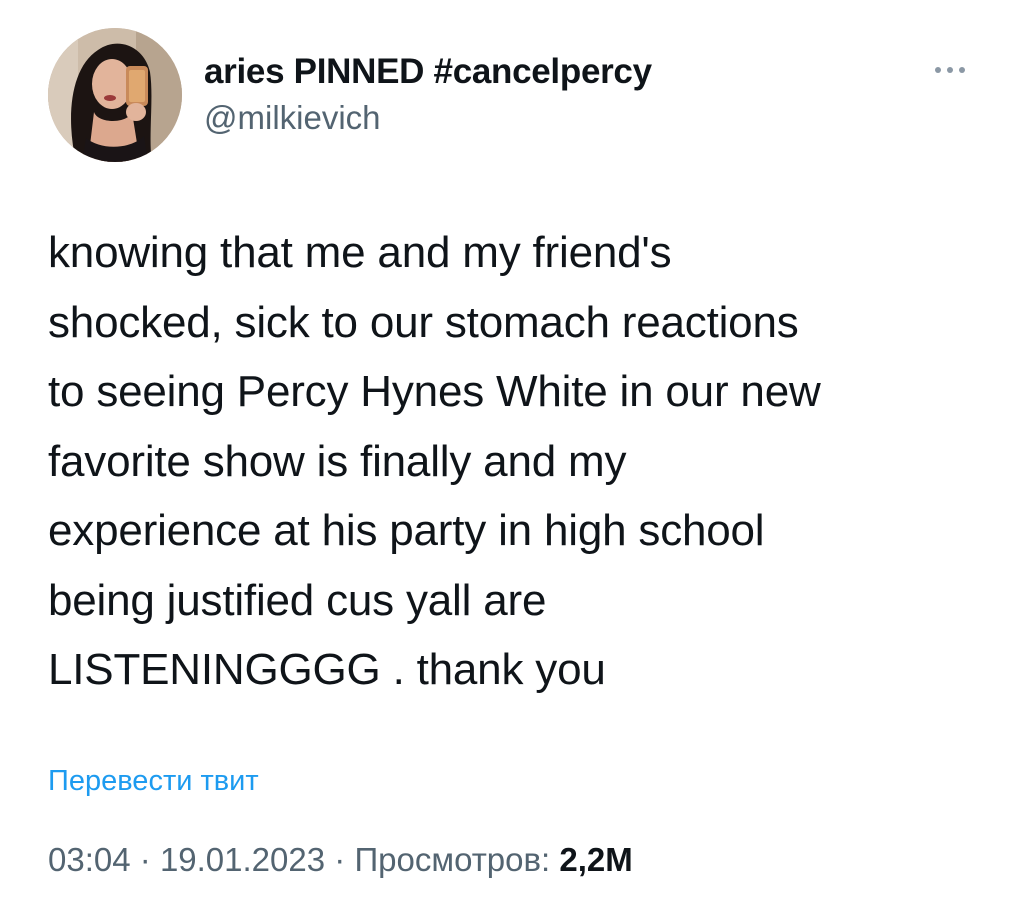 The image size is (1024, 898). I want to click on tweet-meta: 03:04 · 19.01.2023 · Просмотров: 2,2M, so click(340, 860).